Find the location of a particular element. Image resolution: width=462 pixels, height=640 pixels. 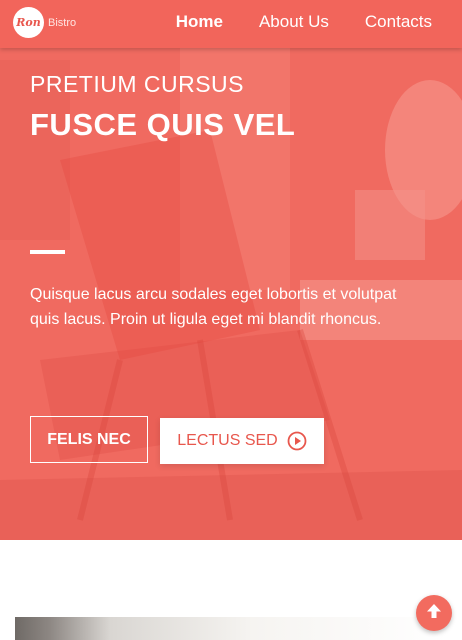

logo-mark: Ron is located at coordinates (28, 22).